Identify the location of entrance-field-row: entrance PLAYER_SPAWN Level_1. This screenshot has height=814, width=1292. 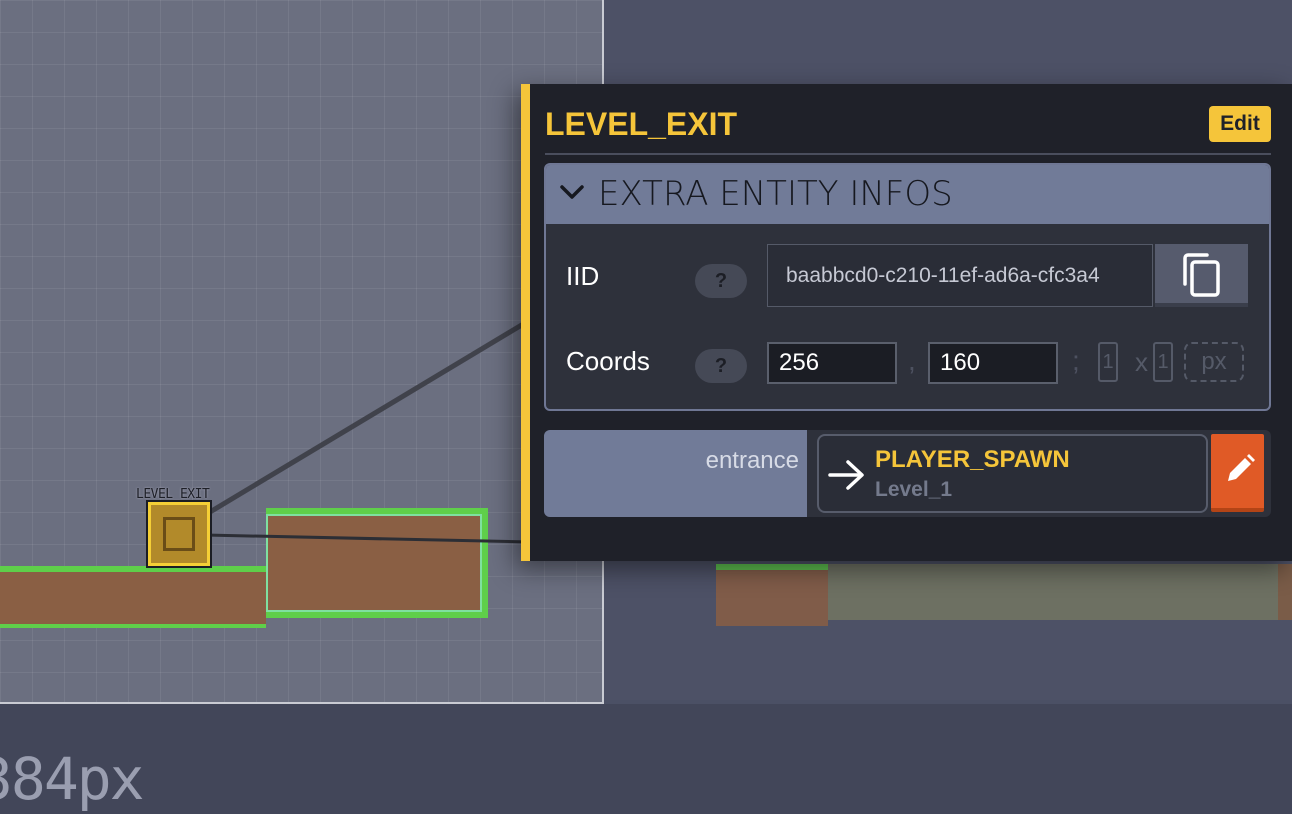
(907, 473).